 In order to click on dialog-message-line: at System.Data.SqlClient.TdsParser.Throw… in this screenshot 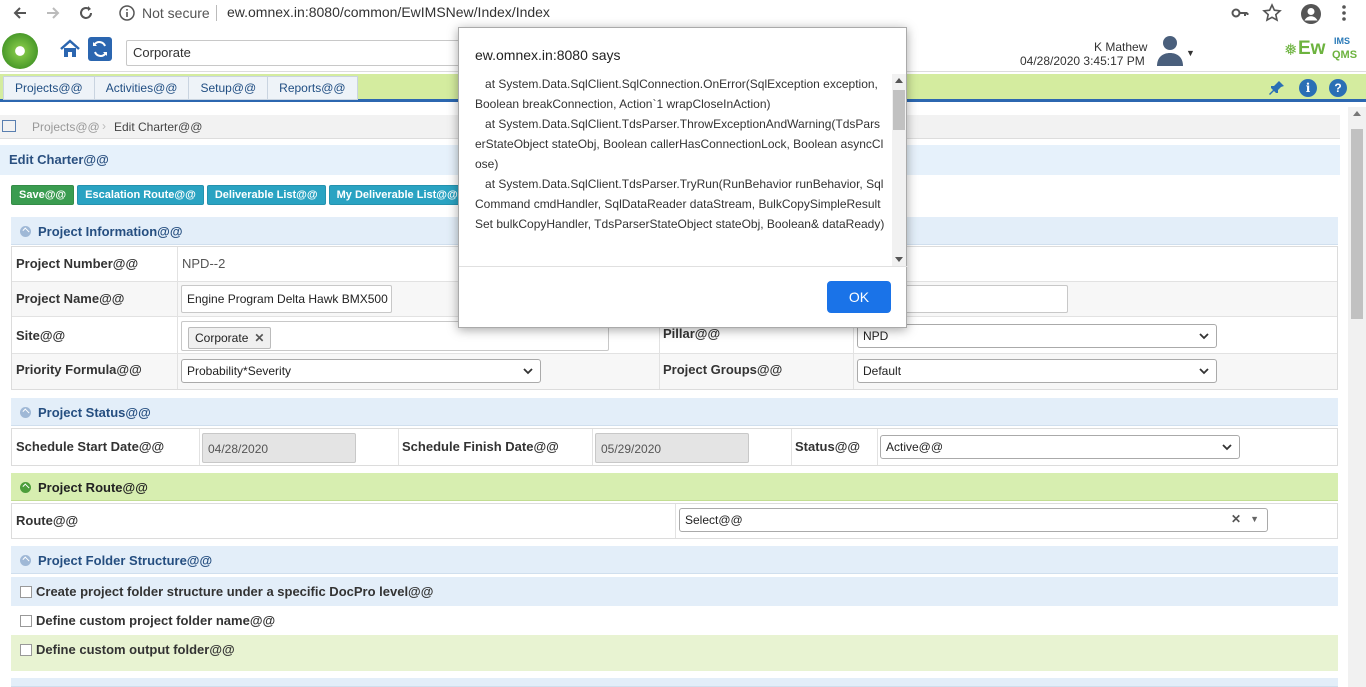, I will do `click(679, 144)`.